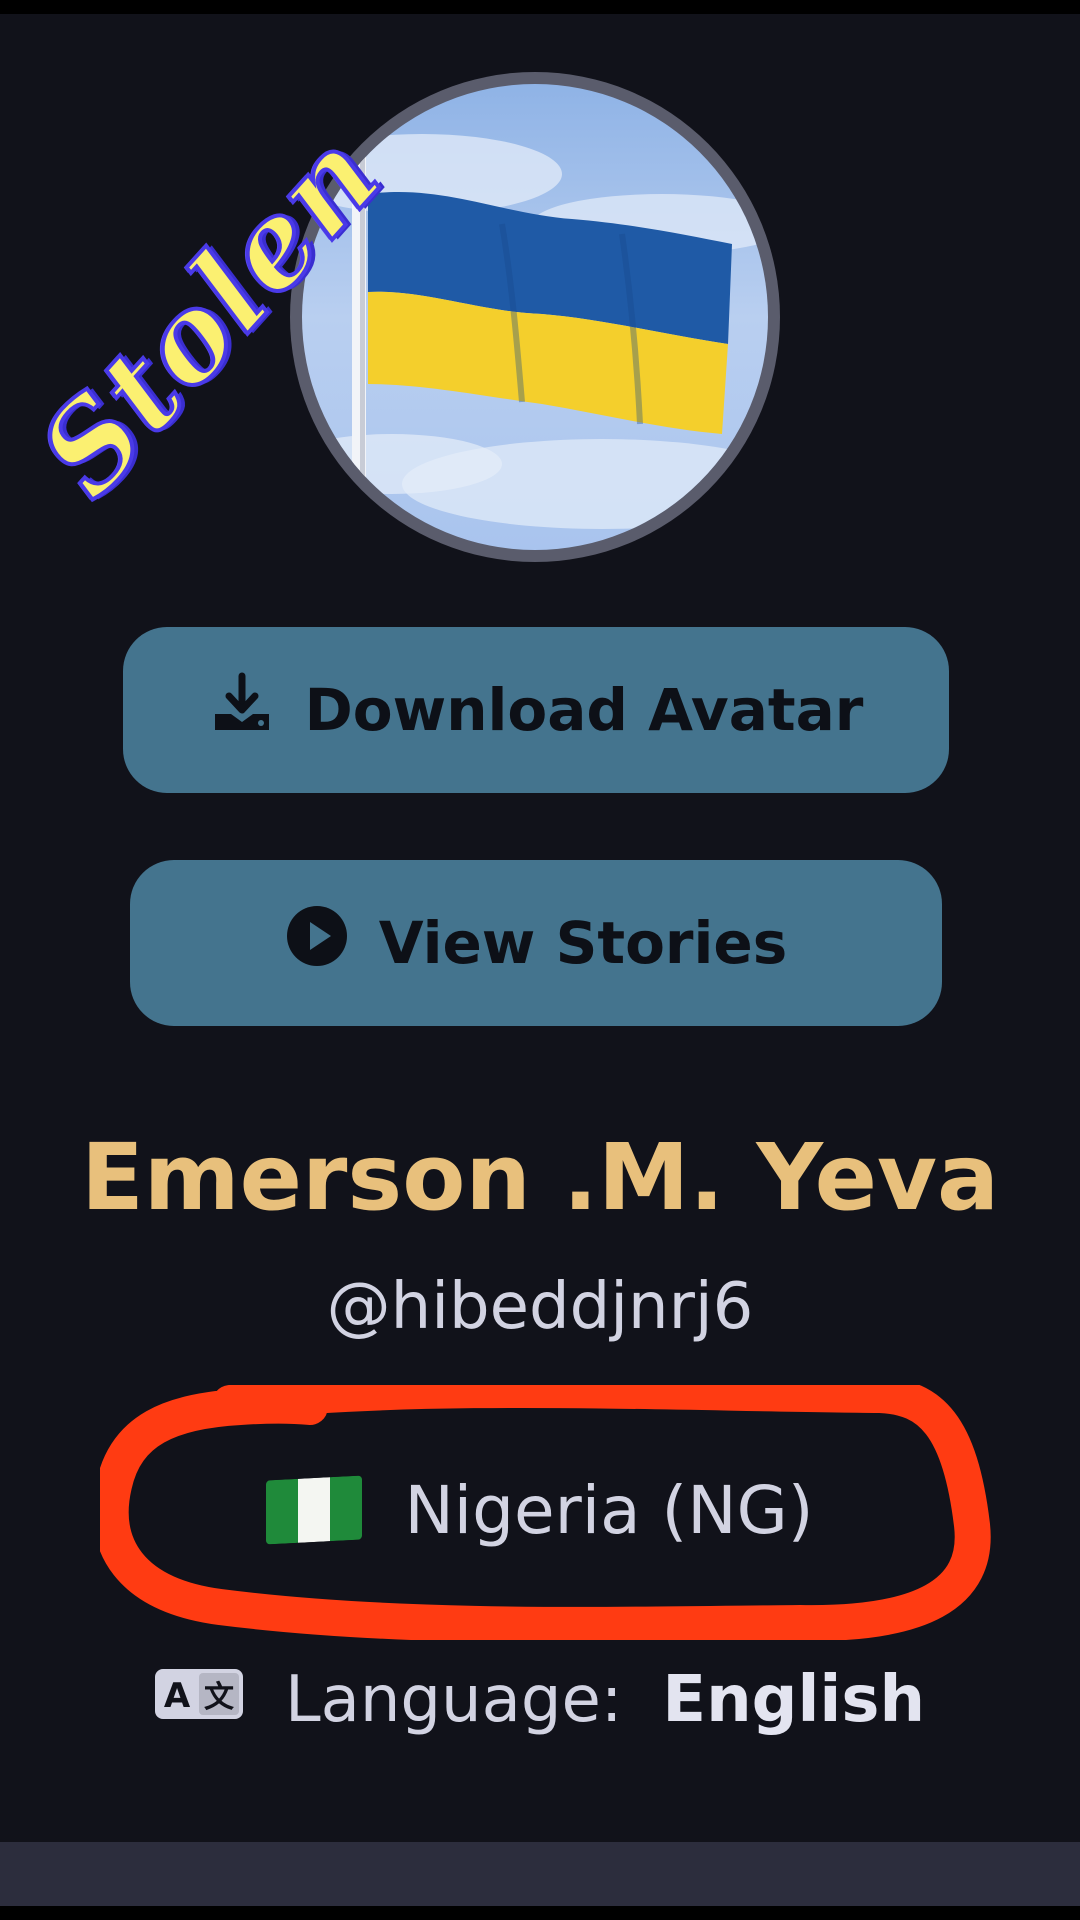 This screenshot has width=1080, height=1920. I want to click on ukraine-flag-avatar-icon, so click(535, 317).